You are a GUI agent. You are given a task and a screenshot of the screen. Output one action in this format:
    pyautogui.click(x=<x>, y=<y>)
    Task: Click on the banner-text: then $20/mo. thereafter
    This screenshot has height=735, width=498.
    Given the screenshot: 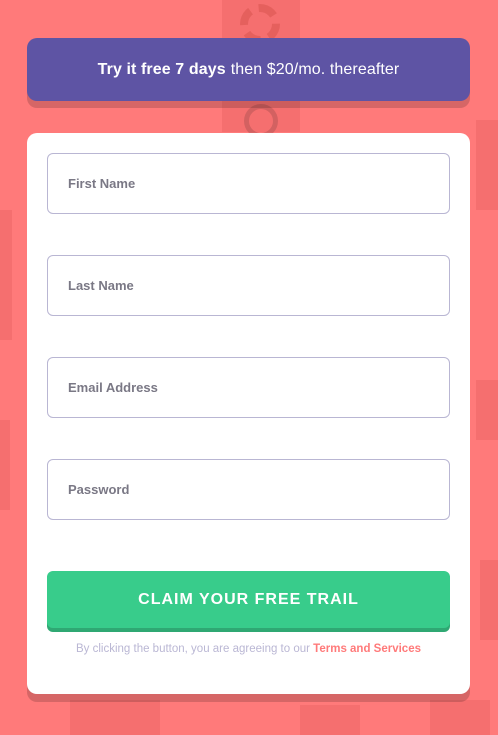 What is the action you would take?
    pyautogui.click(x=315, y=69)
    